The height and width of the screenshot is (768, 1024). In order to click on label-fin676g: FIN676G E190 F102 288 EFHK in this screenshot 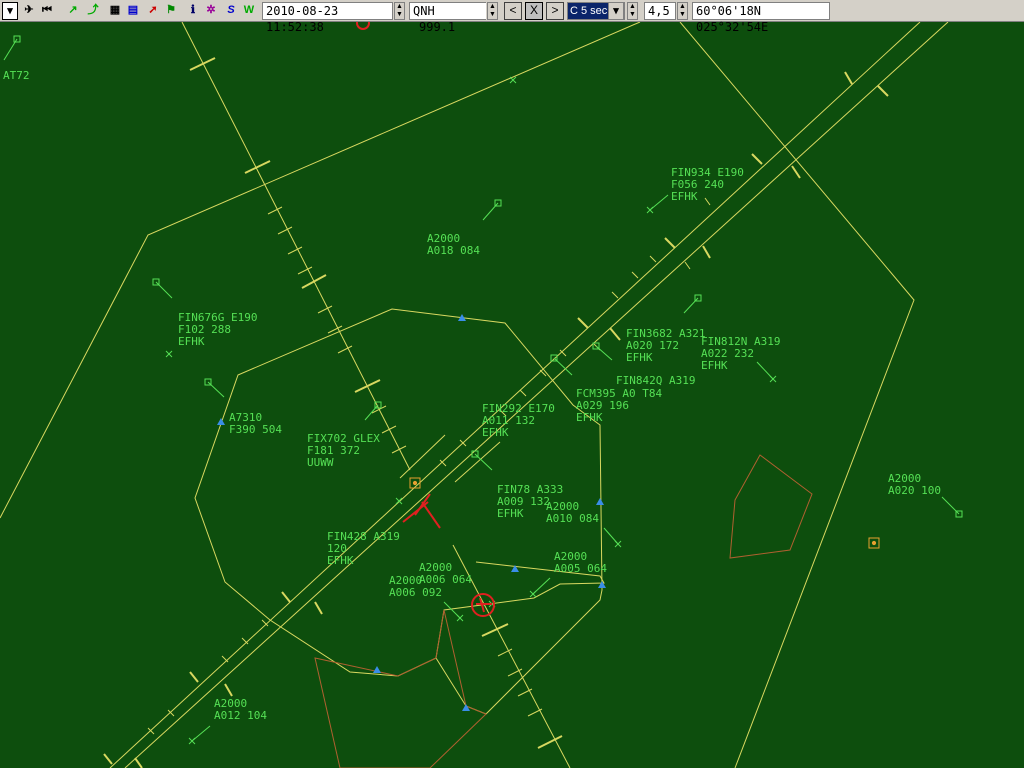, I will do `click(217, 330)`.